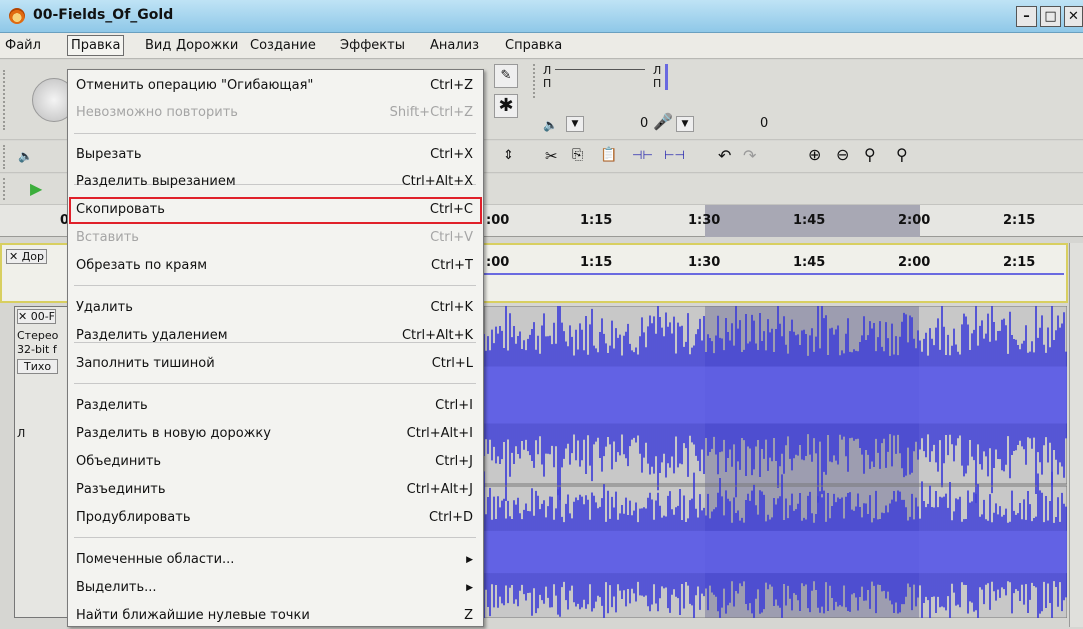 Image resolution: width=1083 pixels, height=629 pixels. What do you see at coordinates (275, 560) in the screenshot?
I see `menu-item: Помеченные области... ▶` at bounding box center [275, 560].